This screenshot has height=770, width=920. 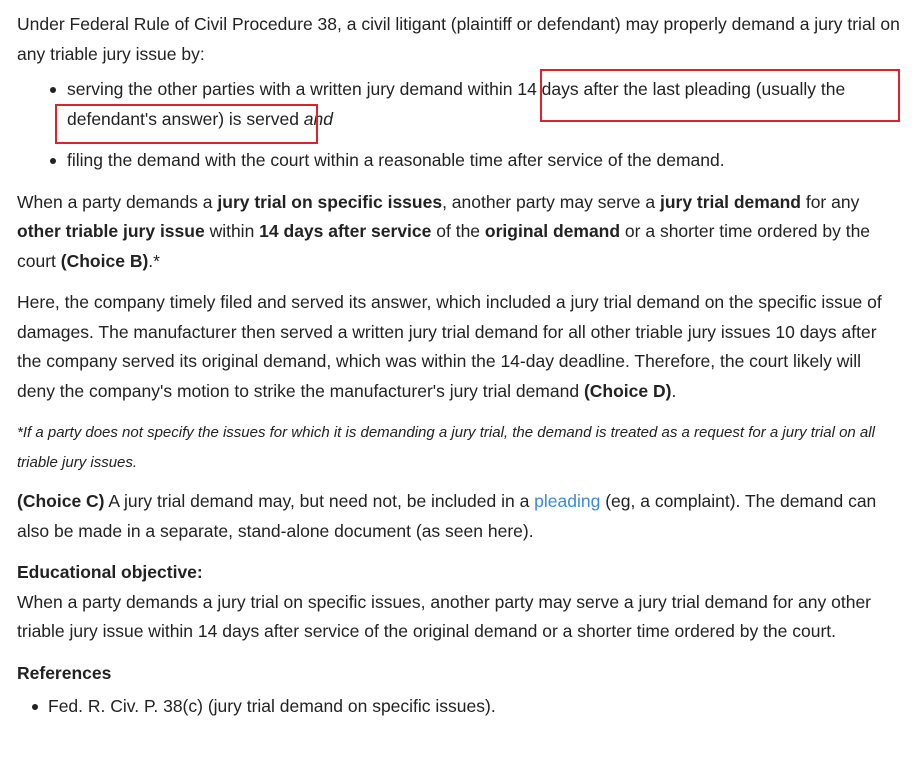 What do you see at coordinates (64, 672) in the screenshot?
I see `references-title: References` at bounding box center [64, 672].